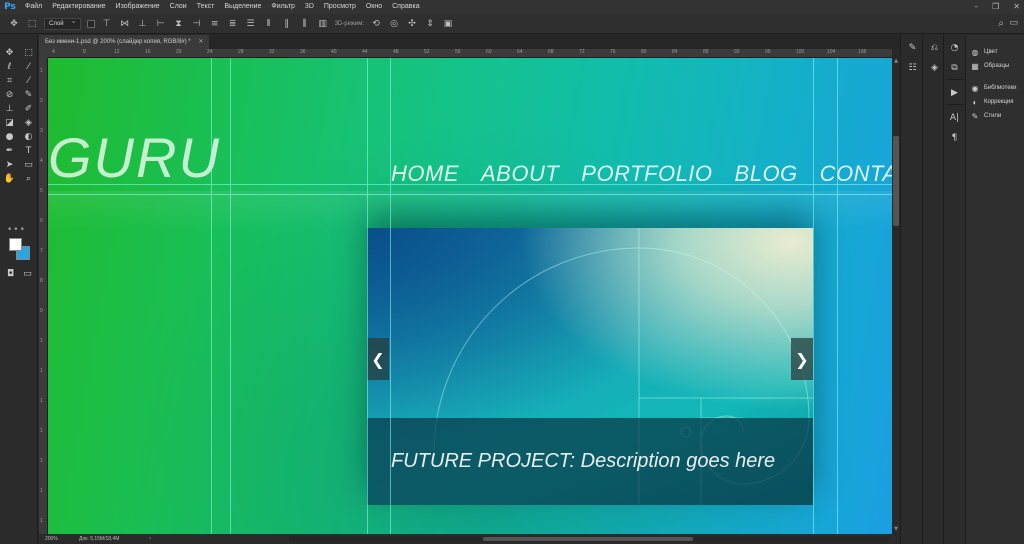 The width and height of the screenshot is (1024, 544). Describe the element at coordinates (374, 7) in the screenshot. I see `menu-window: Окно` at that location.